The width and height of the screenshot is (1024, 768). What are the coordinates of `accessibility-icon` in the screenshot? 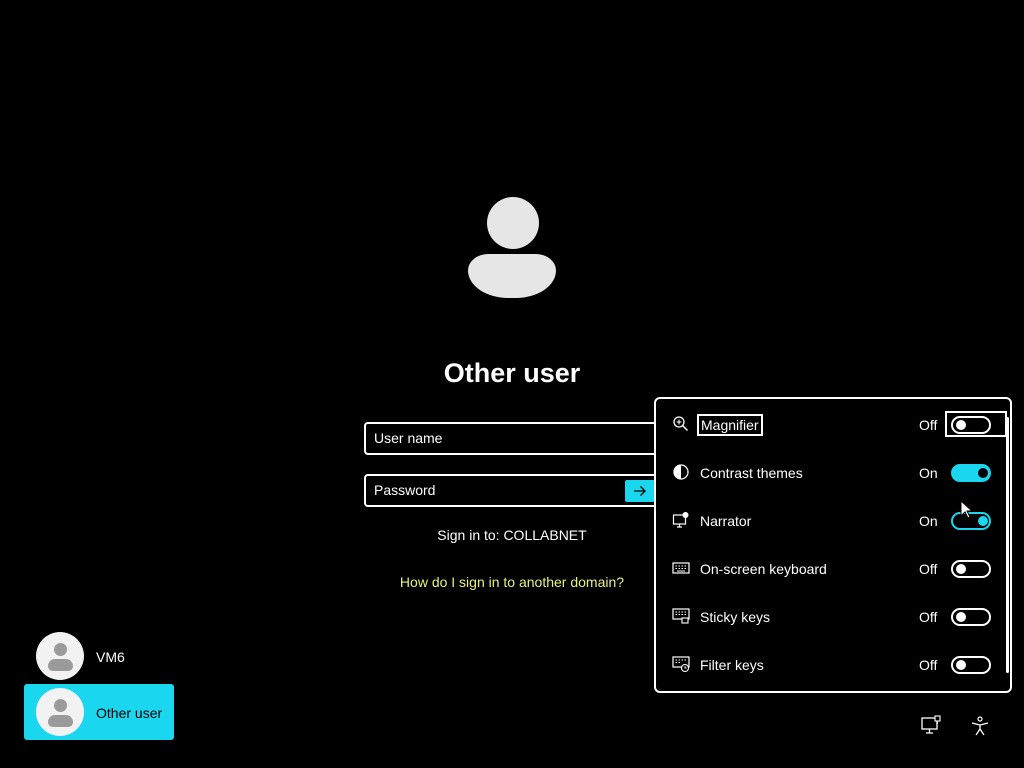 It's located at (980, 726).